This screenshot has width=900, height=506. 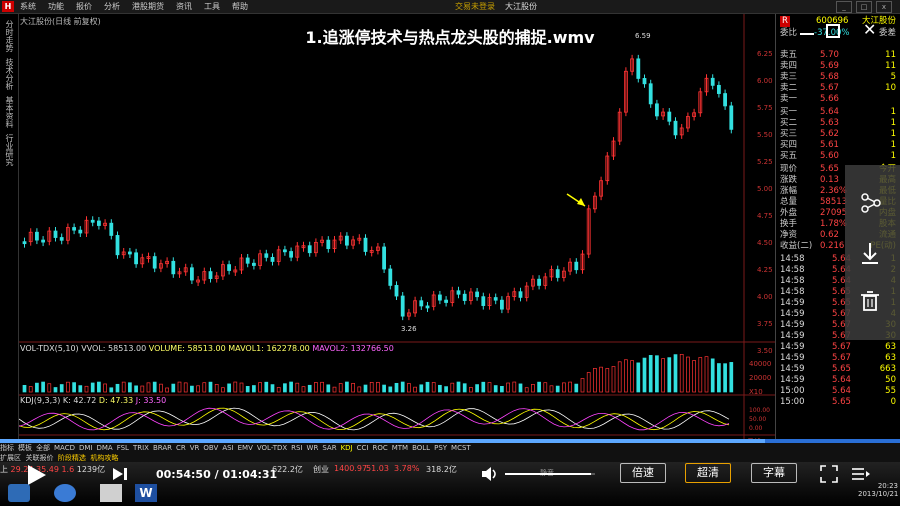 What do you see at coordinates (550, 474) in the screenshot?
I see `volume-slider` at bounding box center [550, 474].